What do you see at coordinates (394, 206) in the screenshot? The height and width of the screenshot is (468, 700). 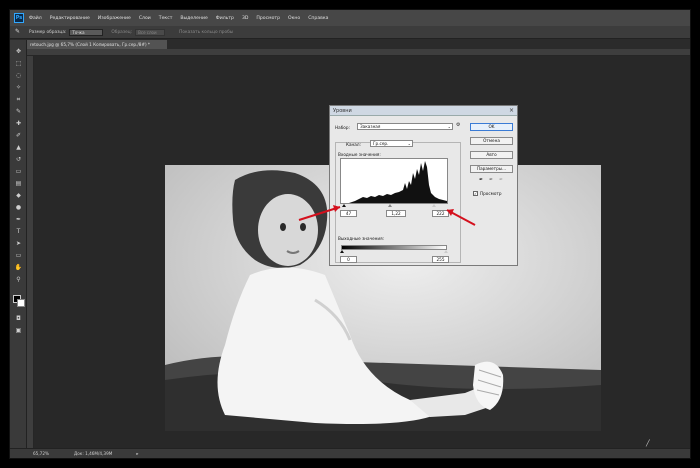 I see `input-levels-slider` at bounding box center [394, 206].